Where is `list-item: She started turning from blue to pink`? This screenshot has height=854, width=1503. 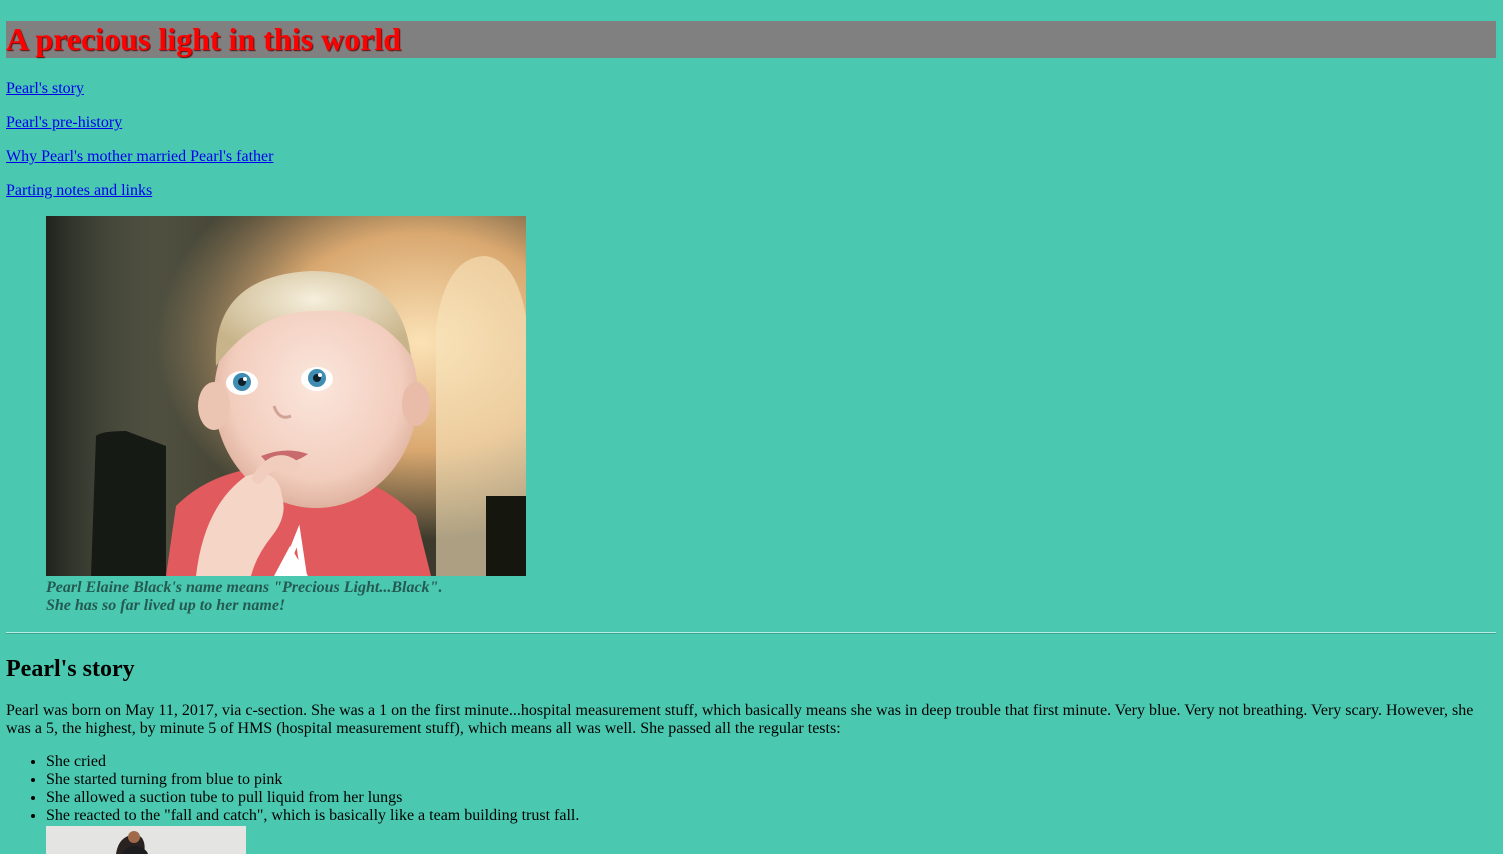 list-item: She started turning from blue to pink is located at coordinates (312, 780).